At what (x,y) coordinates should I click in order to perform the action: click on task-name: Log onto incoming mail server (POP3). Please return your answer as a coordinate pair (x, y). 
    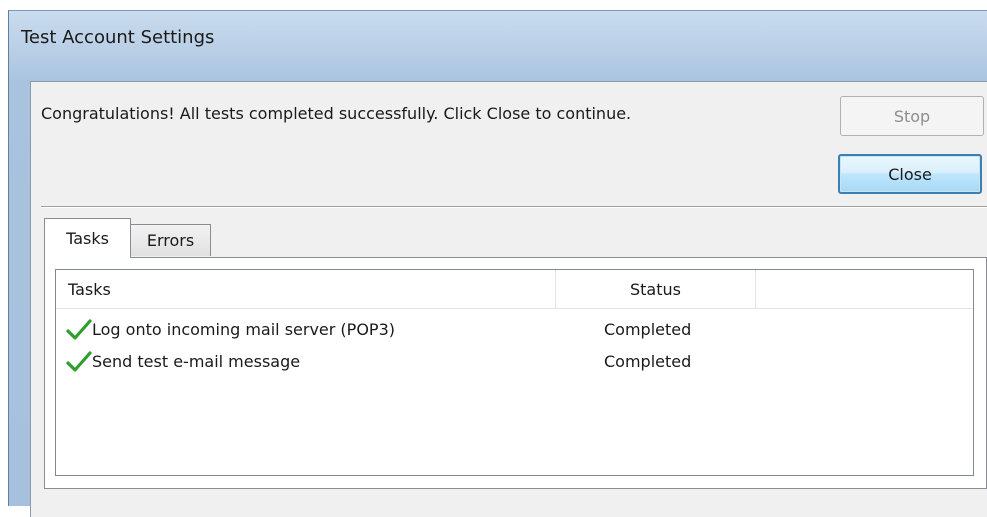
    Looking at the image, I should click on (243, 329).